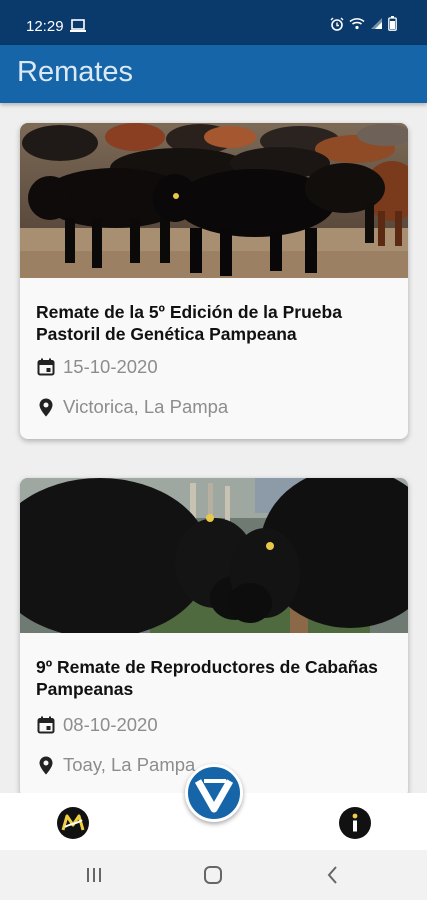  I want to click on card-date: 15-10-2020, so click(110, 366).